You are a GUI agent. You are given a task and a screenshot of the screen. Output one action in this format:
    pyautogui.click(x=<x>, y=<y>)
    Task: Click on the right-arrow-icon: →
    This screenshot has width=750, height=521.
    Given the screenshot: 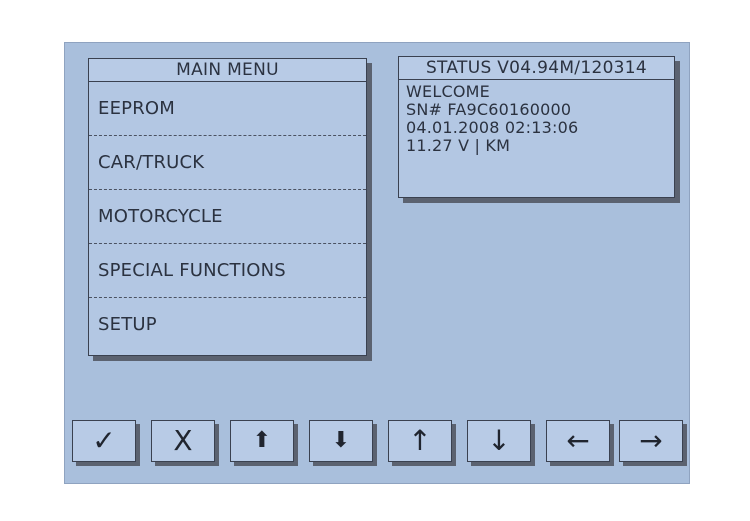 What is the action you would take?
    pyautogui.click(x=651, y=440)
    